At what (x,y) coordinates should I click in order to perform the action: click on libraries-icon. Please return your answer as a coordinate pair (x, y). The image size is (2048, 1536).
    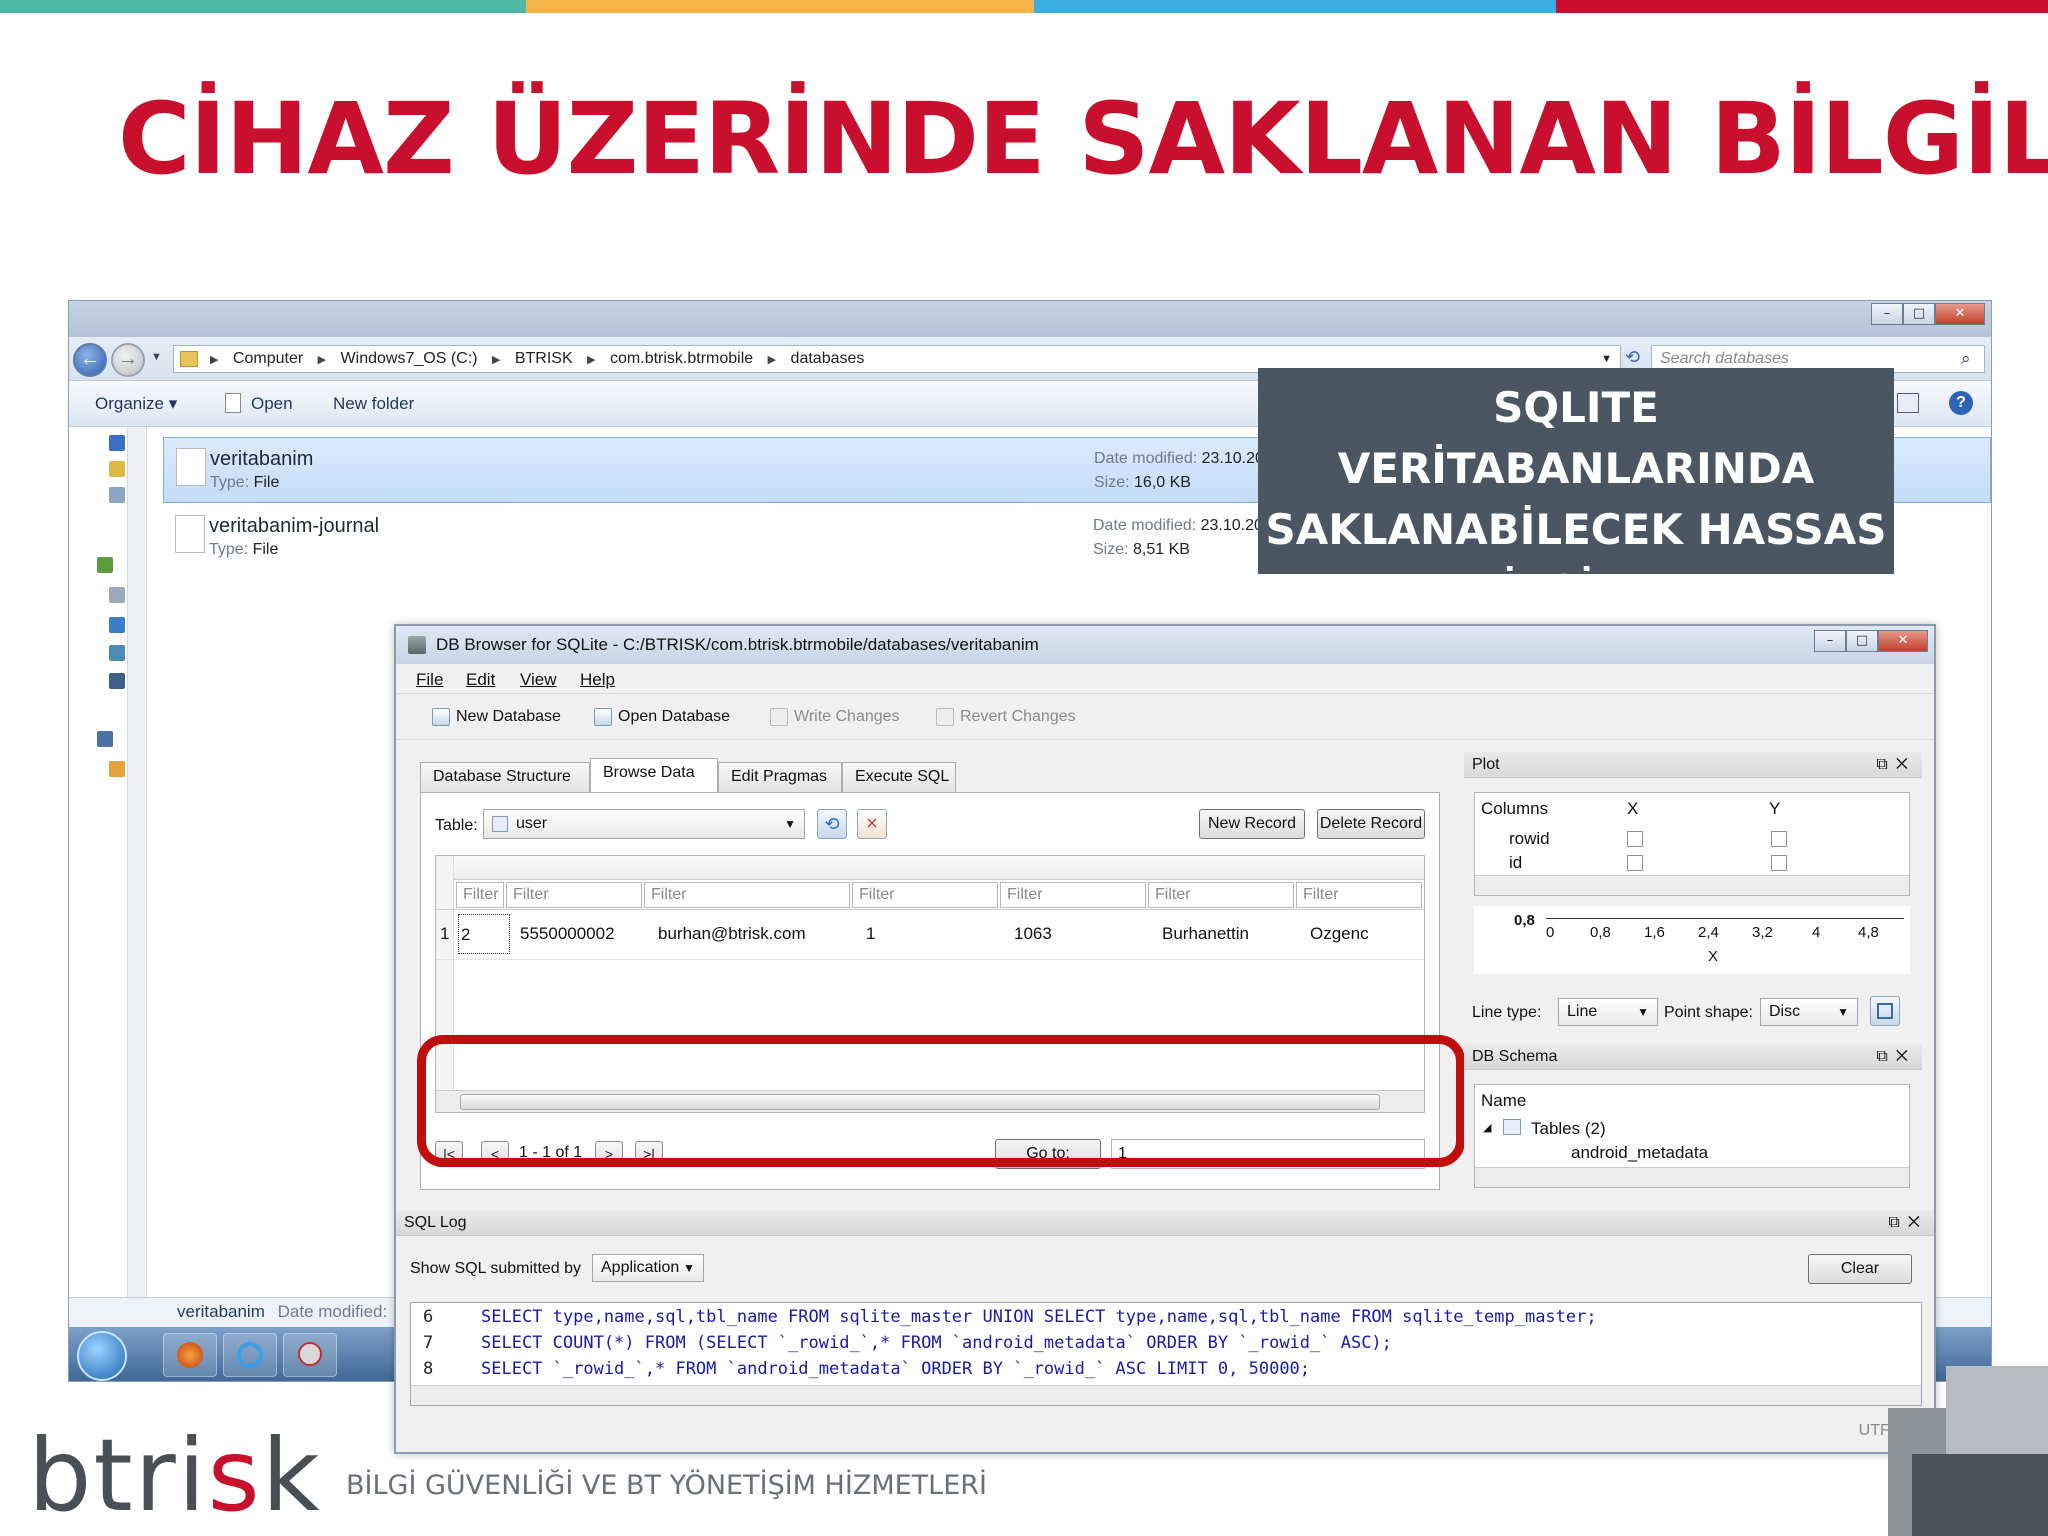
    Looking at the image, I should click on (117, 469).